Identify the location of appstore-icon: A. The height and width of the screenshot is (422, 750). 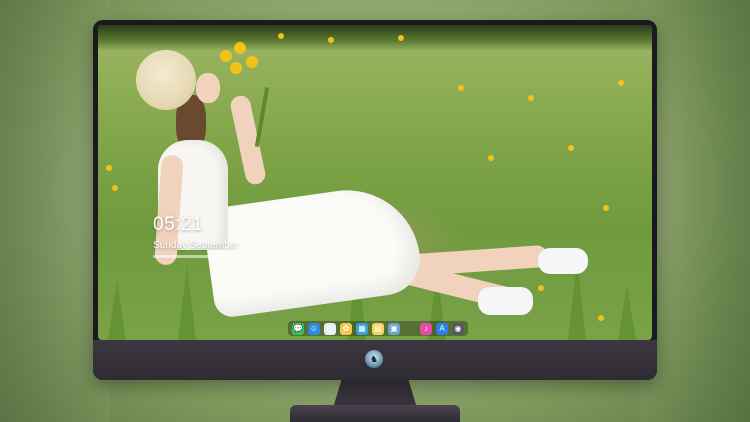
(442, 328).